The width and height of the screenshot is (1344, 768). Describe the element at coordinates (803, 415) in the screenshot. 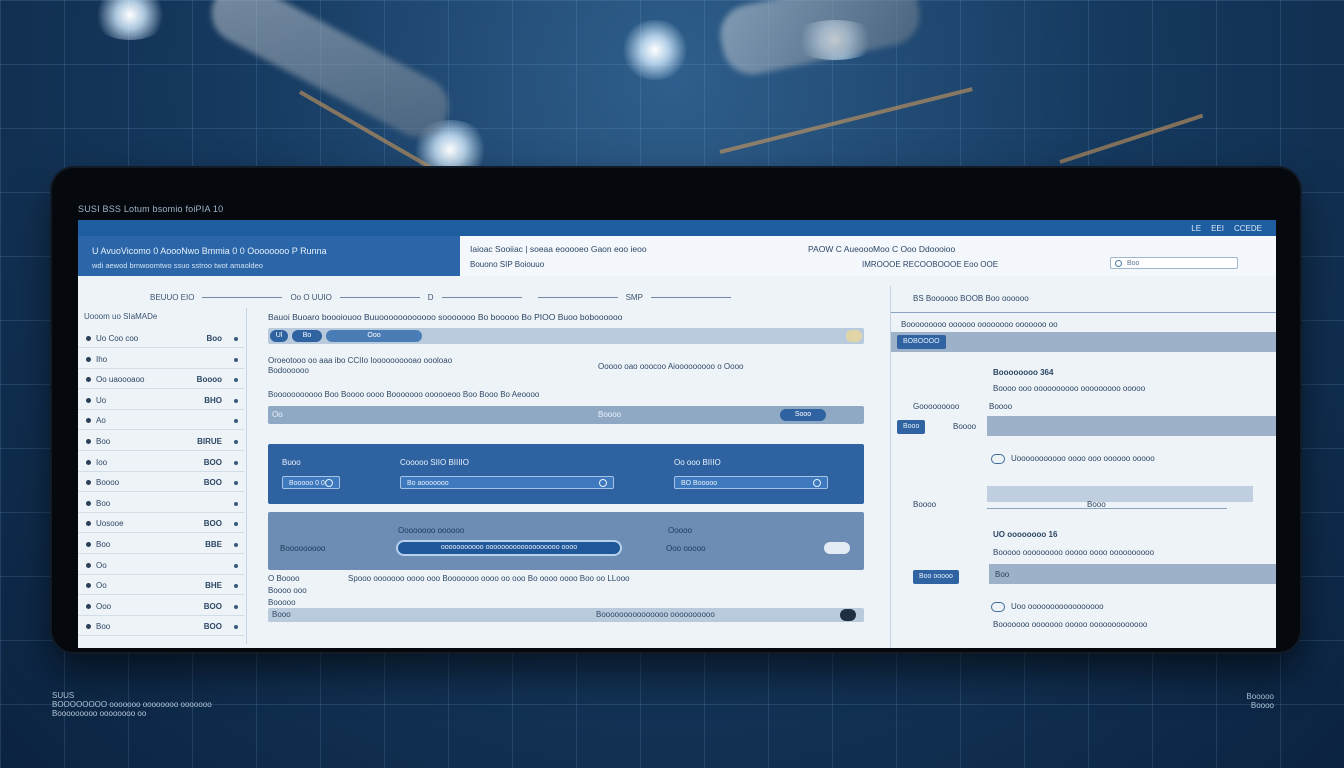

I see `apply-button: Sooo` at that location.